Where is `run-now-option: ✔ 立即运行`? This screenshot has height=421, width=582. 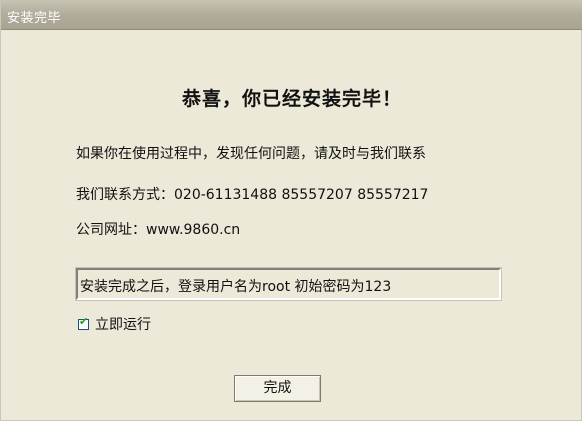
run-now-option: ✔ 立即运行 is located at coordinates (114, 324).